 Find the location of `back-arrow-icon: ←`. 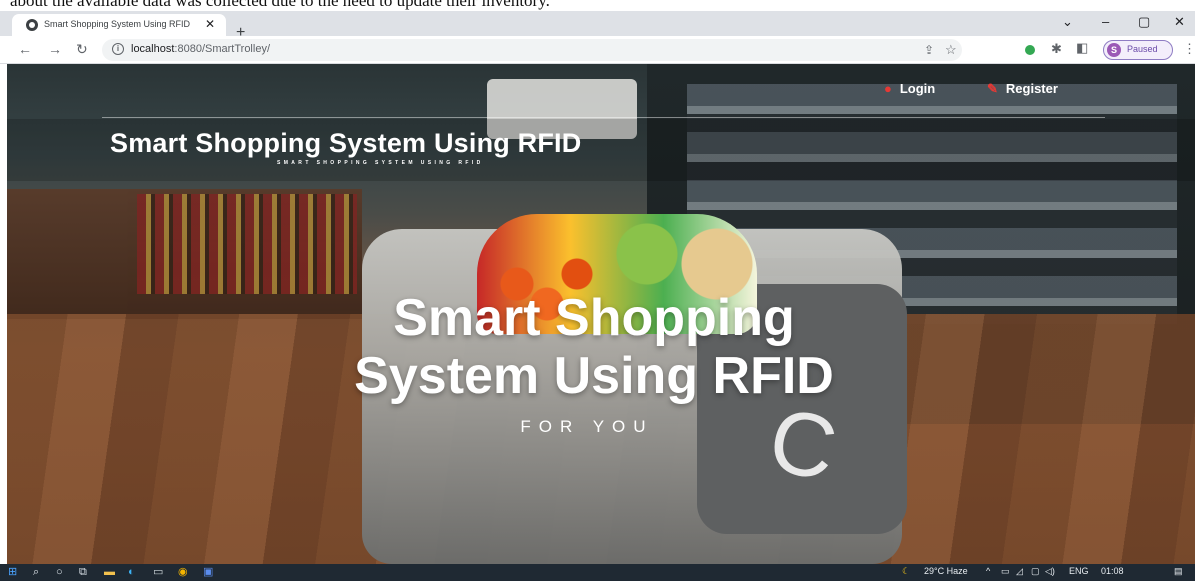

back-arrow-icon: ← is located at coordinates (25, 49).